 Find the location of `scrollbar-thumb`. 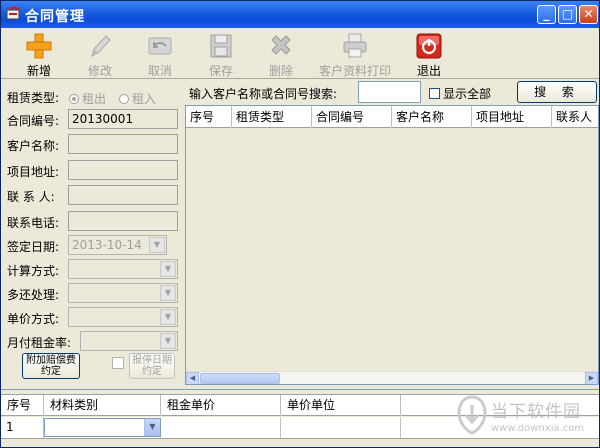

scrollbar-thumb is located at coordinates (240, 378).